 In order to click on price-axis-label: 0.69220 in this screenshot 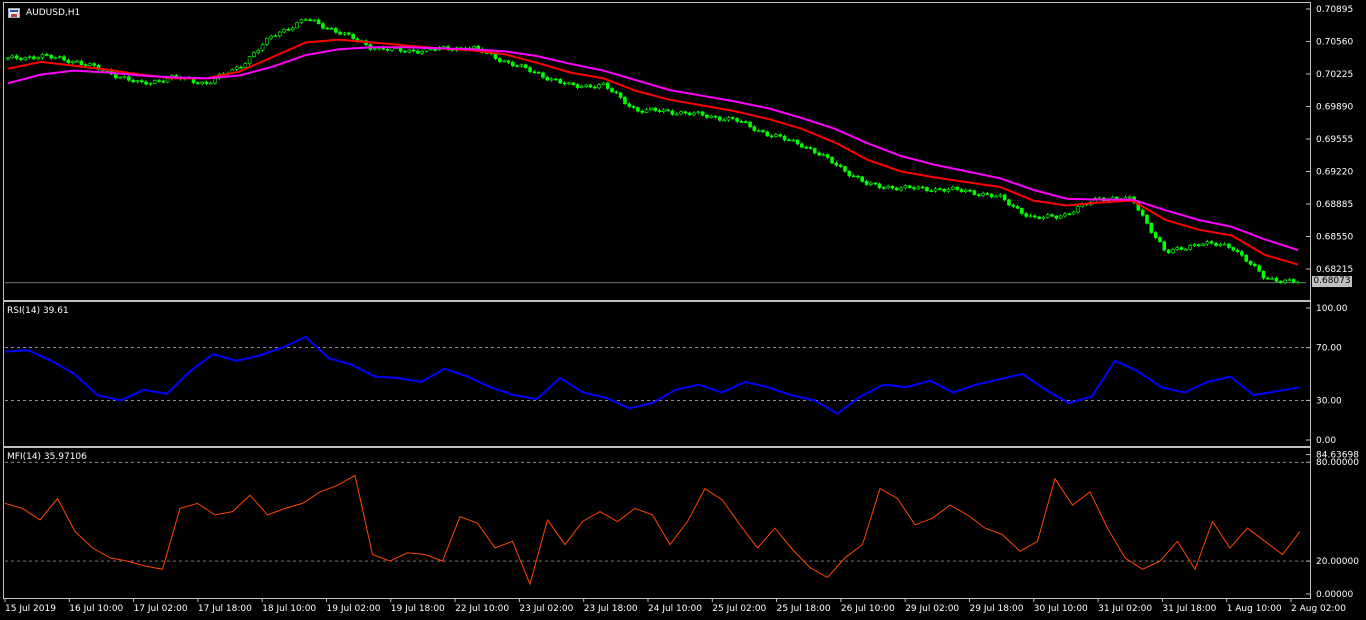, I will do `click(1334, 173)`.